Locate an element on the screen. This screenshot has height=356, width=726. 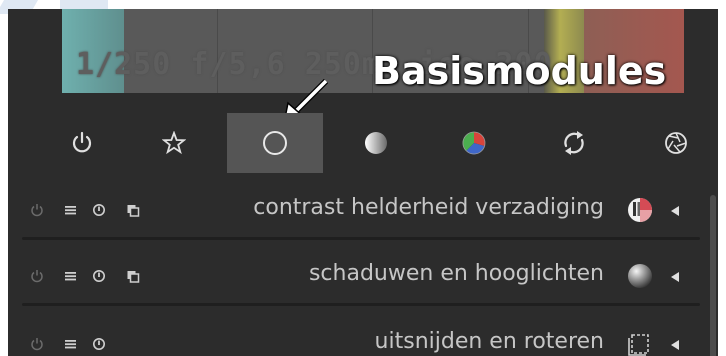
module-name: contrast helderheid verzadiging is located at coordinates (428, 207).